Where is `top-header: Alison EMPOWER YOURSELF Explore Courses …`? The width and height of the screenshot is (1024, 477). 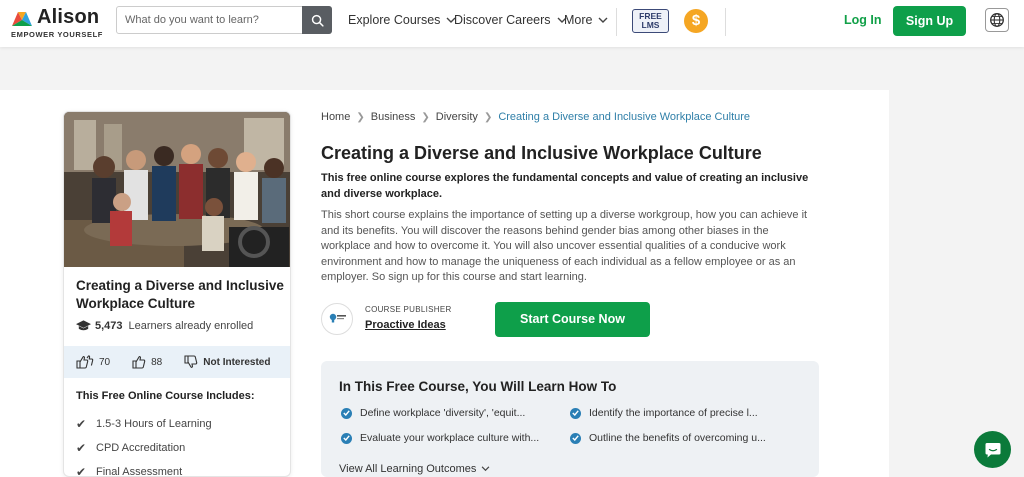
top-header: Alison EMPOWER YOURSELF Explore Courses … is located at coordinates (512, 23).